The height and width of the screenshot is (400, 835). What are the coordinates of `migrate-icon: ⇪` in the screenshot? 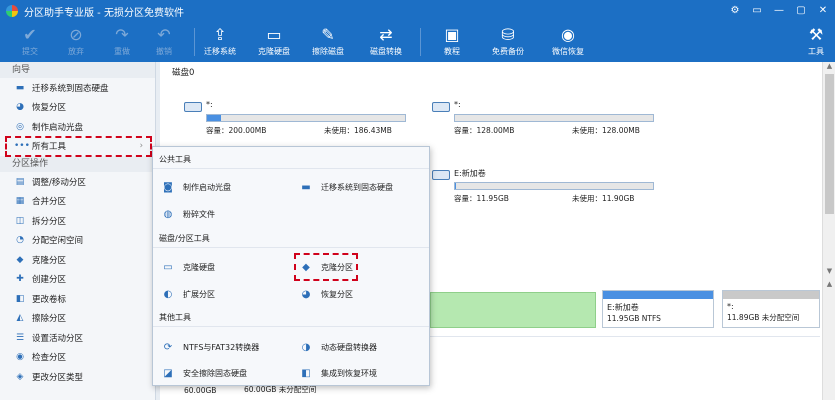 It's located at (220, 34).